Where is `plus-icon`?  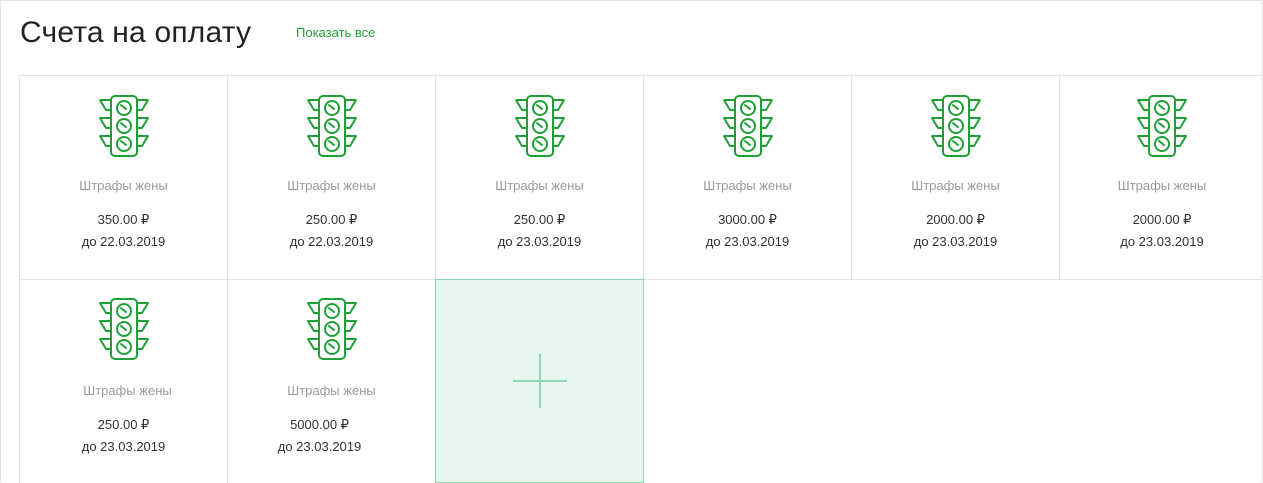
plus-icon is located at coordinates (539, 381).